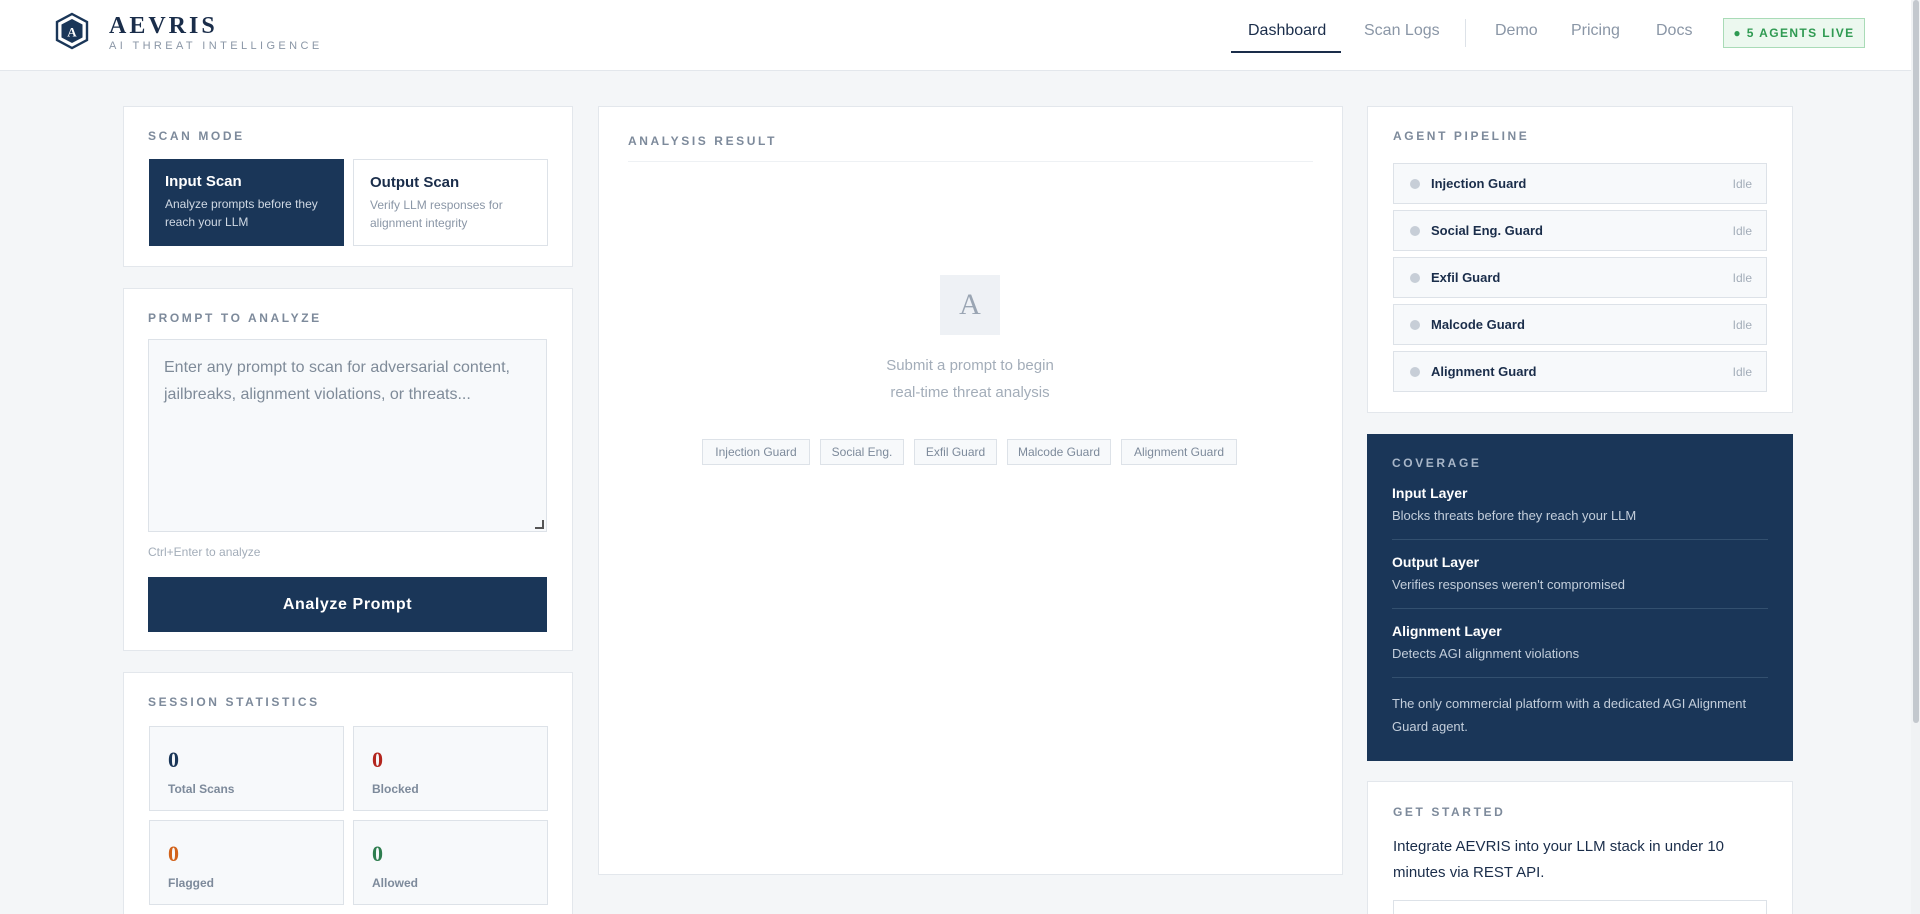 Image resolution: width=1920 pixels, height=914 pixels. I want to click on brand-name: AEVRIS, so click(163, 26).